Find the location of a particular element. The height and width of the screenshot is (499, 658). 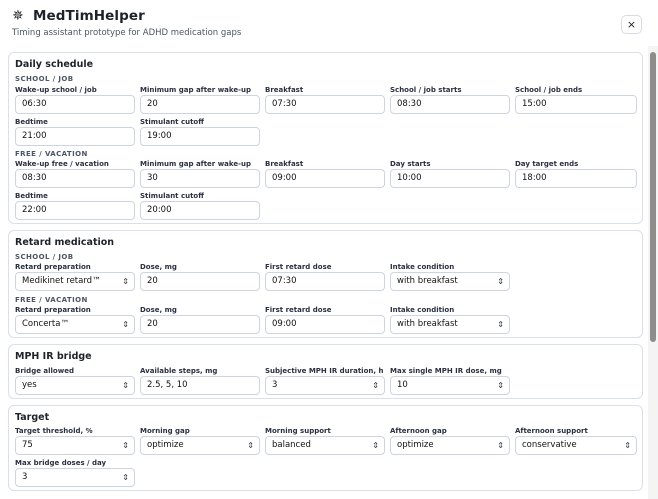

ends-school-input: 15:00 is located at coordinates (576, 104).